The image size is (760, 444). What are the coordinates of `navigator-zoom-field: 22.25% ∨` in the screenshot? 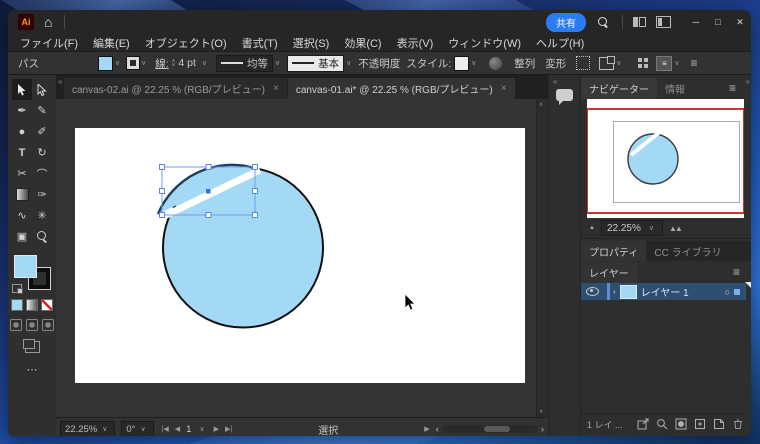 It's located at (631, 228).